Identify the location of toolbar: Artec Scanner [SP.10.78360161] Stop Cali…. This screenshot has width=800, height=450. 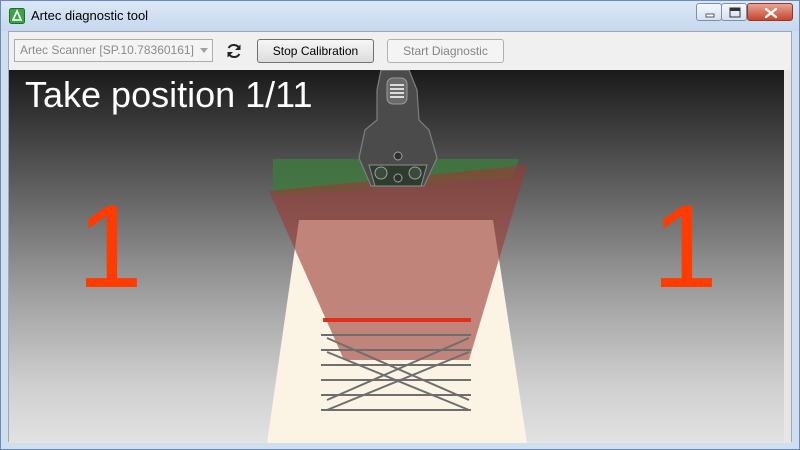
(400, 51).